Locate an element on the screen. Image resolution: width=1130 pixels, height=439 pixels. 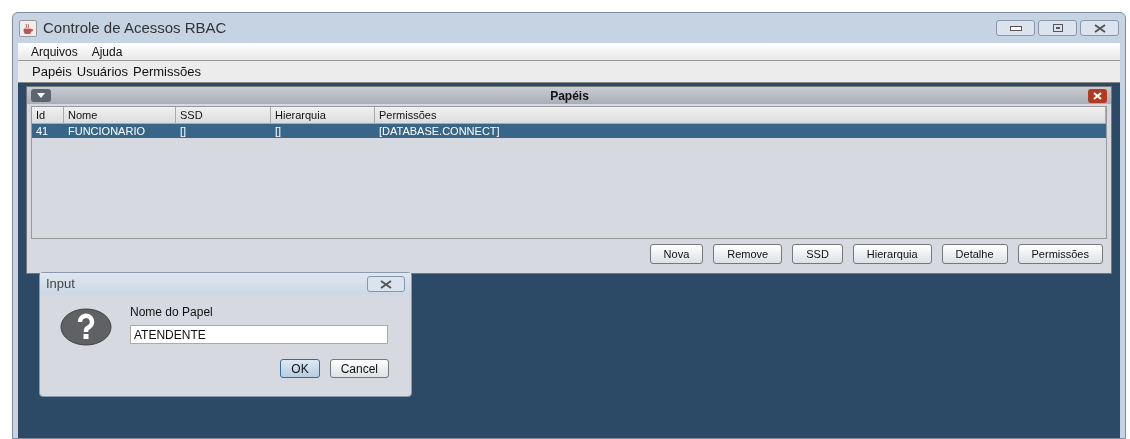
field-label: Nome do Papel is located at coordinates (172, 312).